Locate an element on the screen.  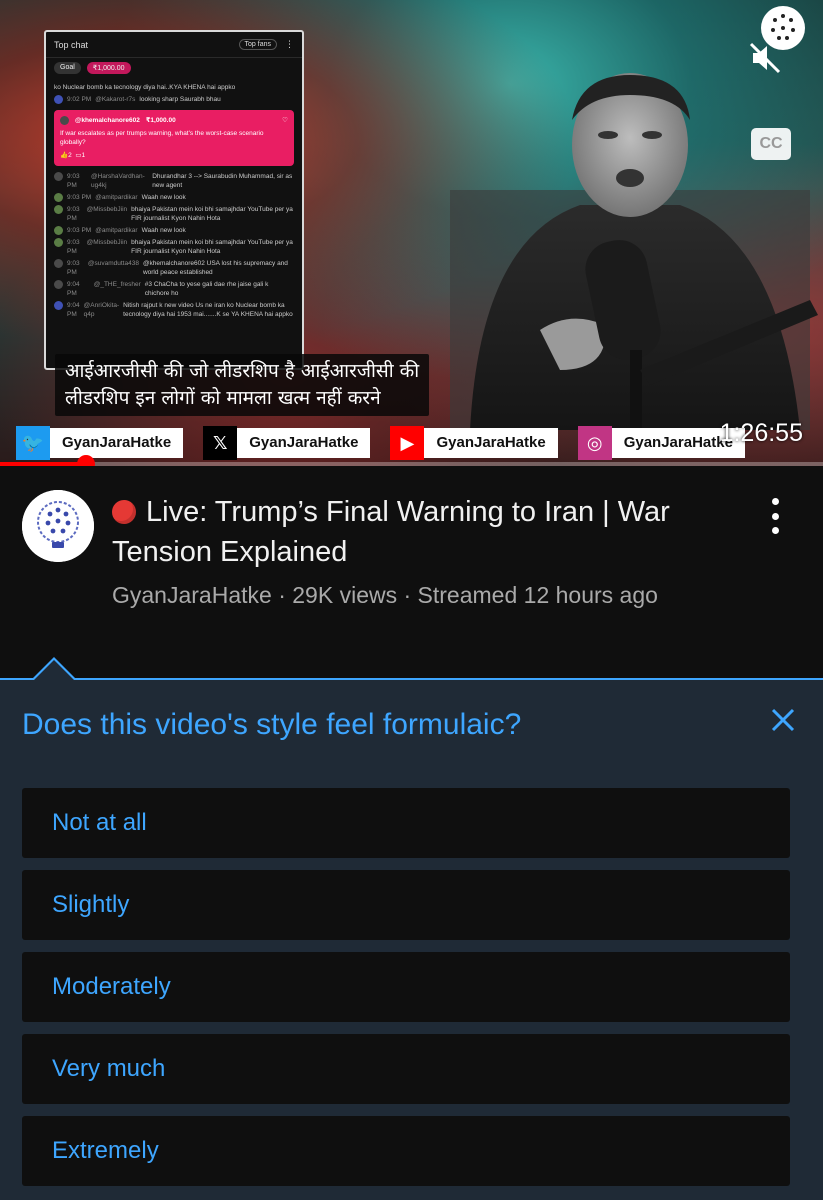
captions-button: CC is located at coordinates (771, 144).